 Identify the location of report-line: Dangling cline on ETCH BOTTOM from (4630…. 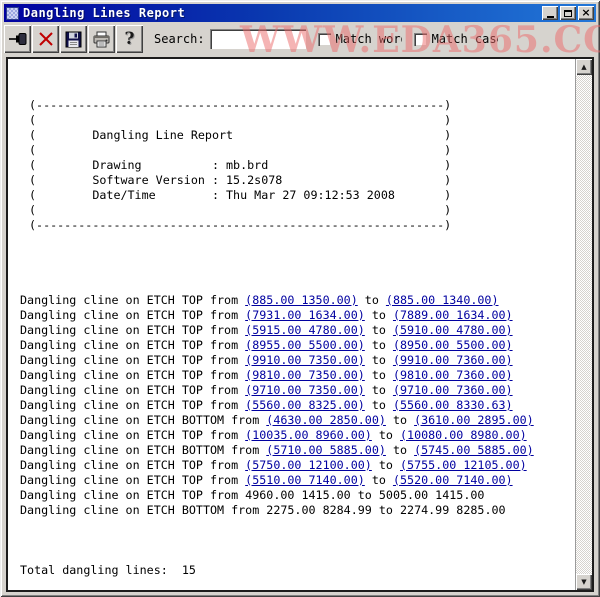
(277, 420).